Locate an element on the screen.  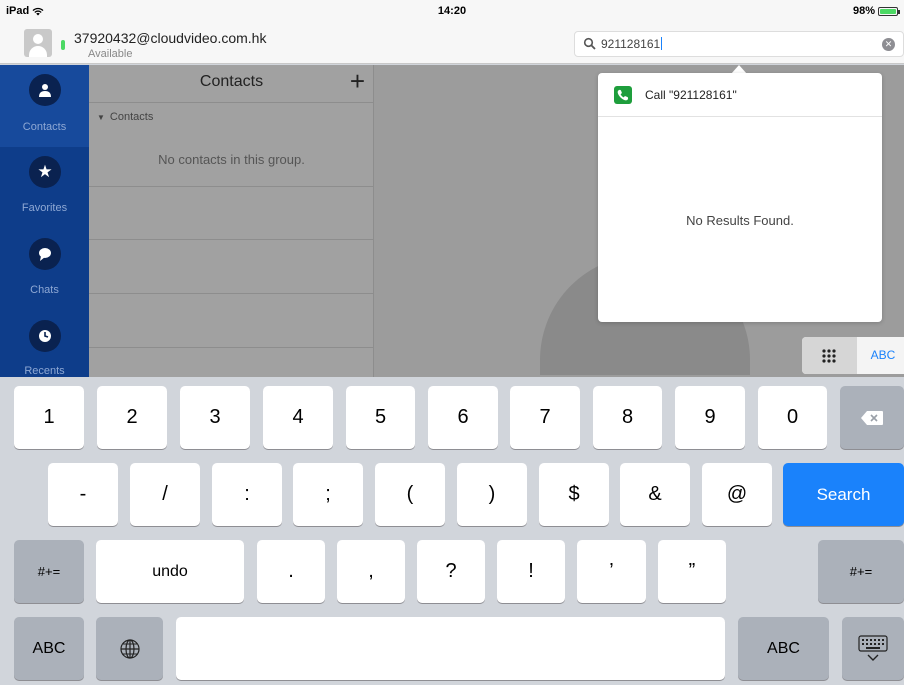
key-6: 6 is located at coordinates (463, 417).